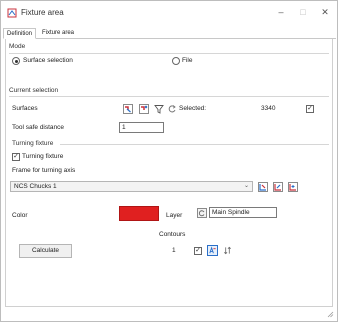  Describe the element at coordinates (127, 108) in the screenshot. I see `select-surface-icon` at that location.